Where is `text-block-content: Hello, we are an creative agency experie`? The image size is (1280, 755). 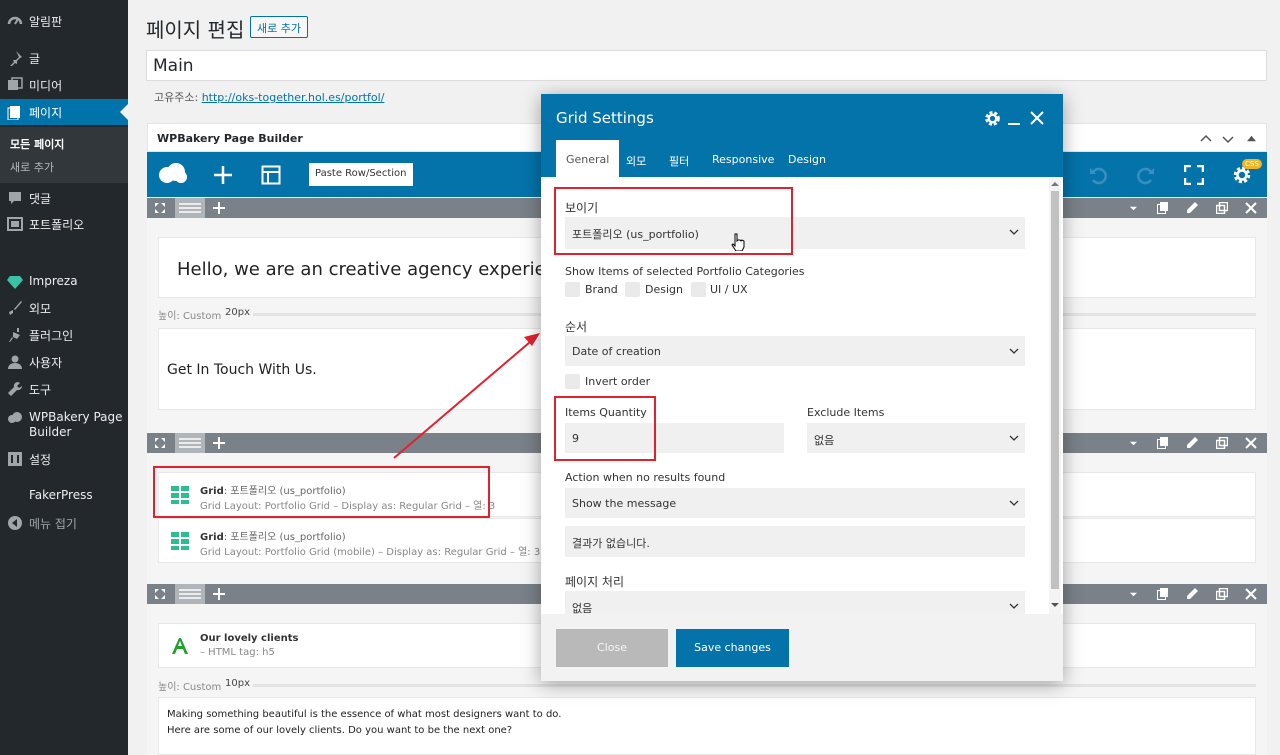 text-block-content: Hello, we are an creative agency experie is located at coordinates (361, 269).